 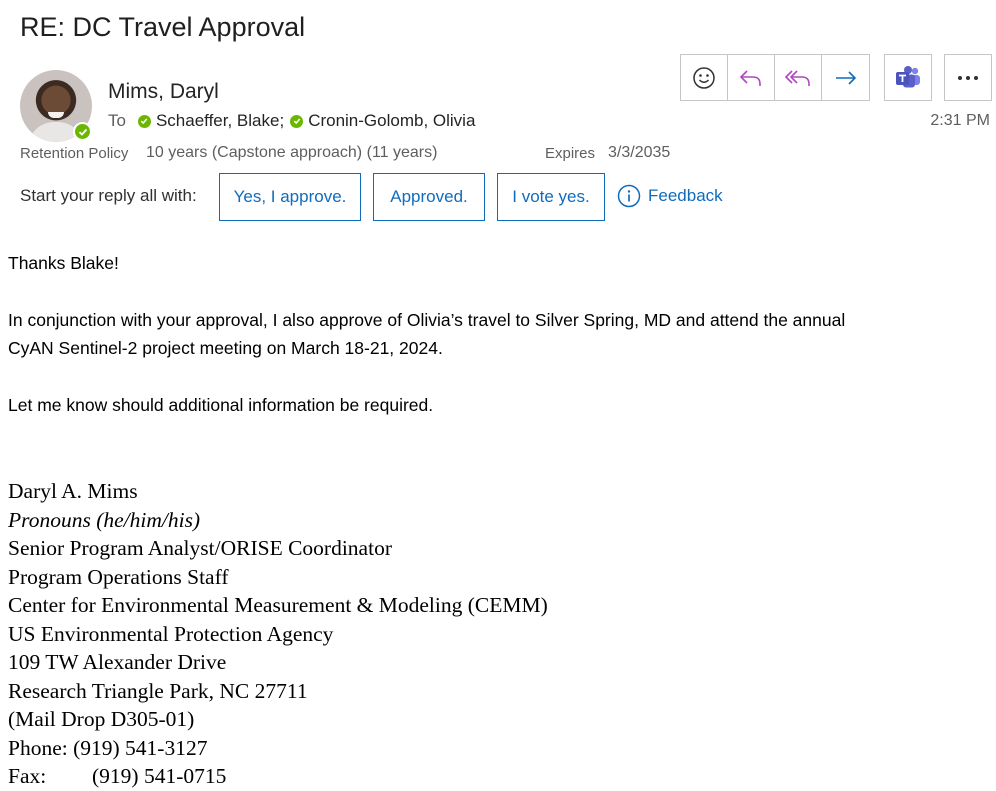 I want to click on sent-time: 2:31 PM, so click(x=960, y=120).